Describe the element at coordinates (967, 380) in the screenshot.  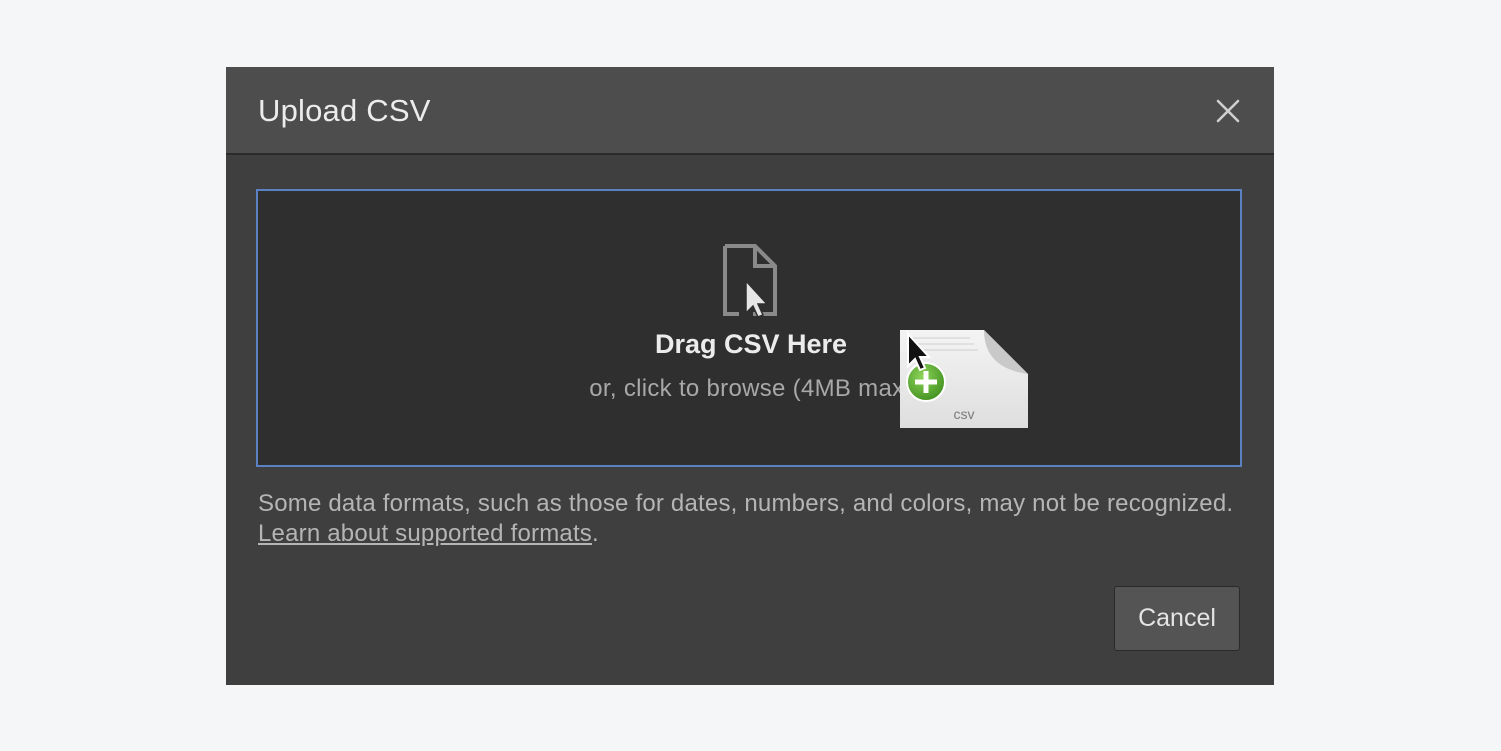
I see `dragged-csv-file: csv` at that location.